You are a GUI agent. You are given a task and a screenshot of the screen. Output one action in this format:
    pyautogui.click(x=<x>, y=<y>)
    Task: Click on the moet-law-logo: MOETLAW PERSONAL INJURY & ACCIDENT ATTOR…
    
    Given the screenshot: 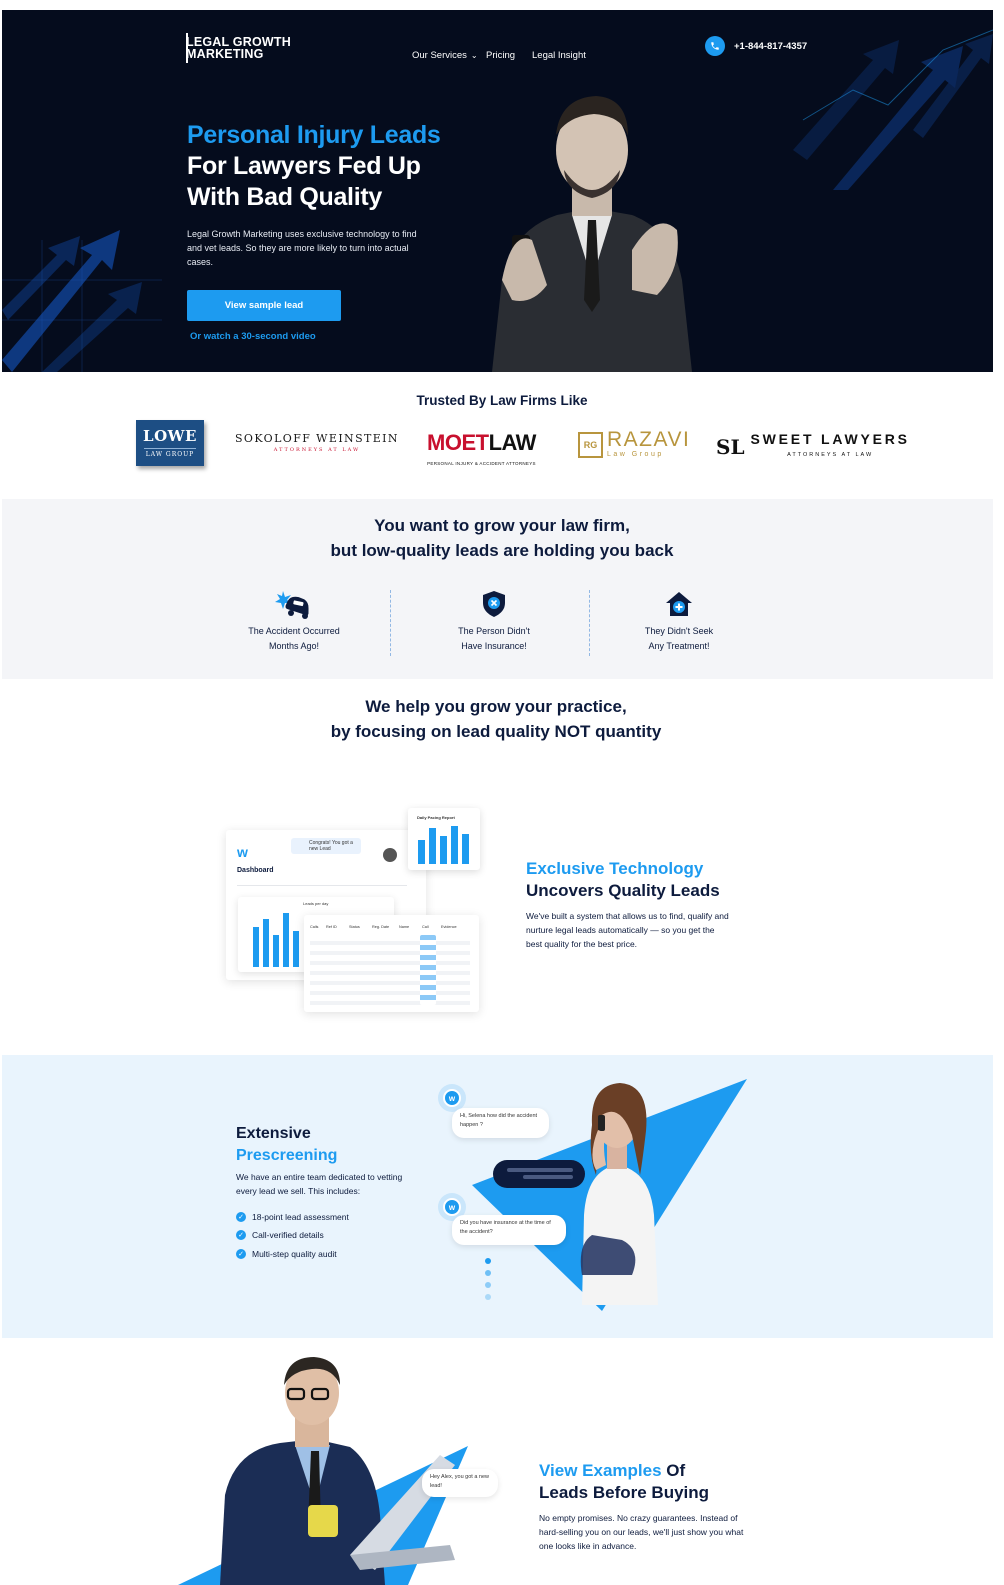 What is the action you would take?
    pyautogui.click(x=482, y=452)
    